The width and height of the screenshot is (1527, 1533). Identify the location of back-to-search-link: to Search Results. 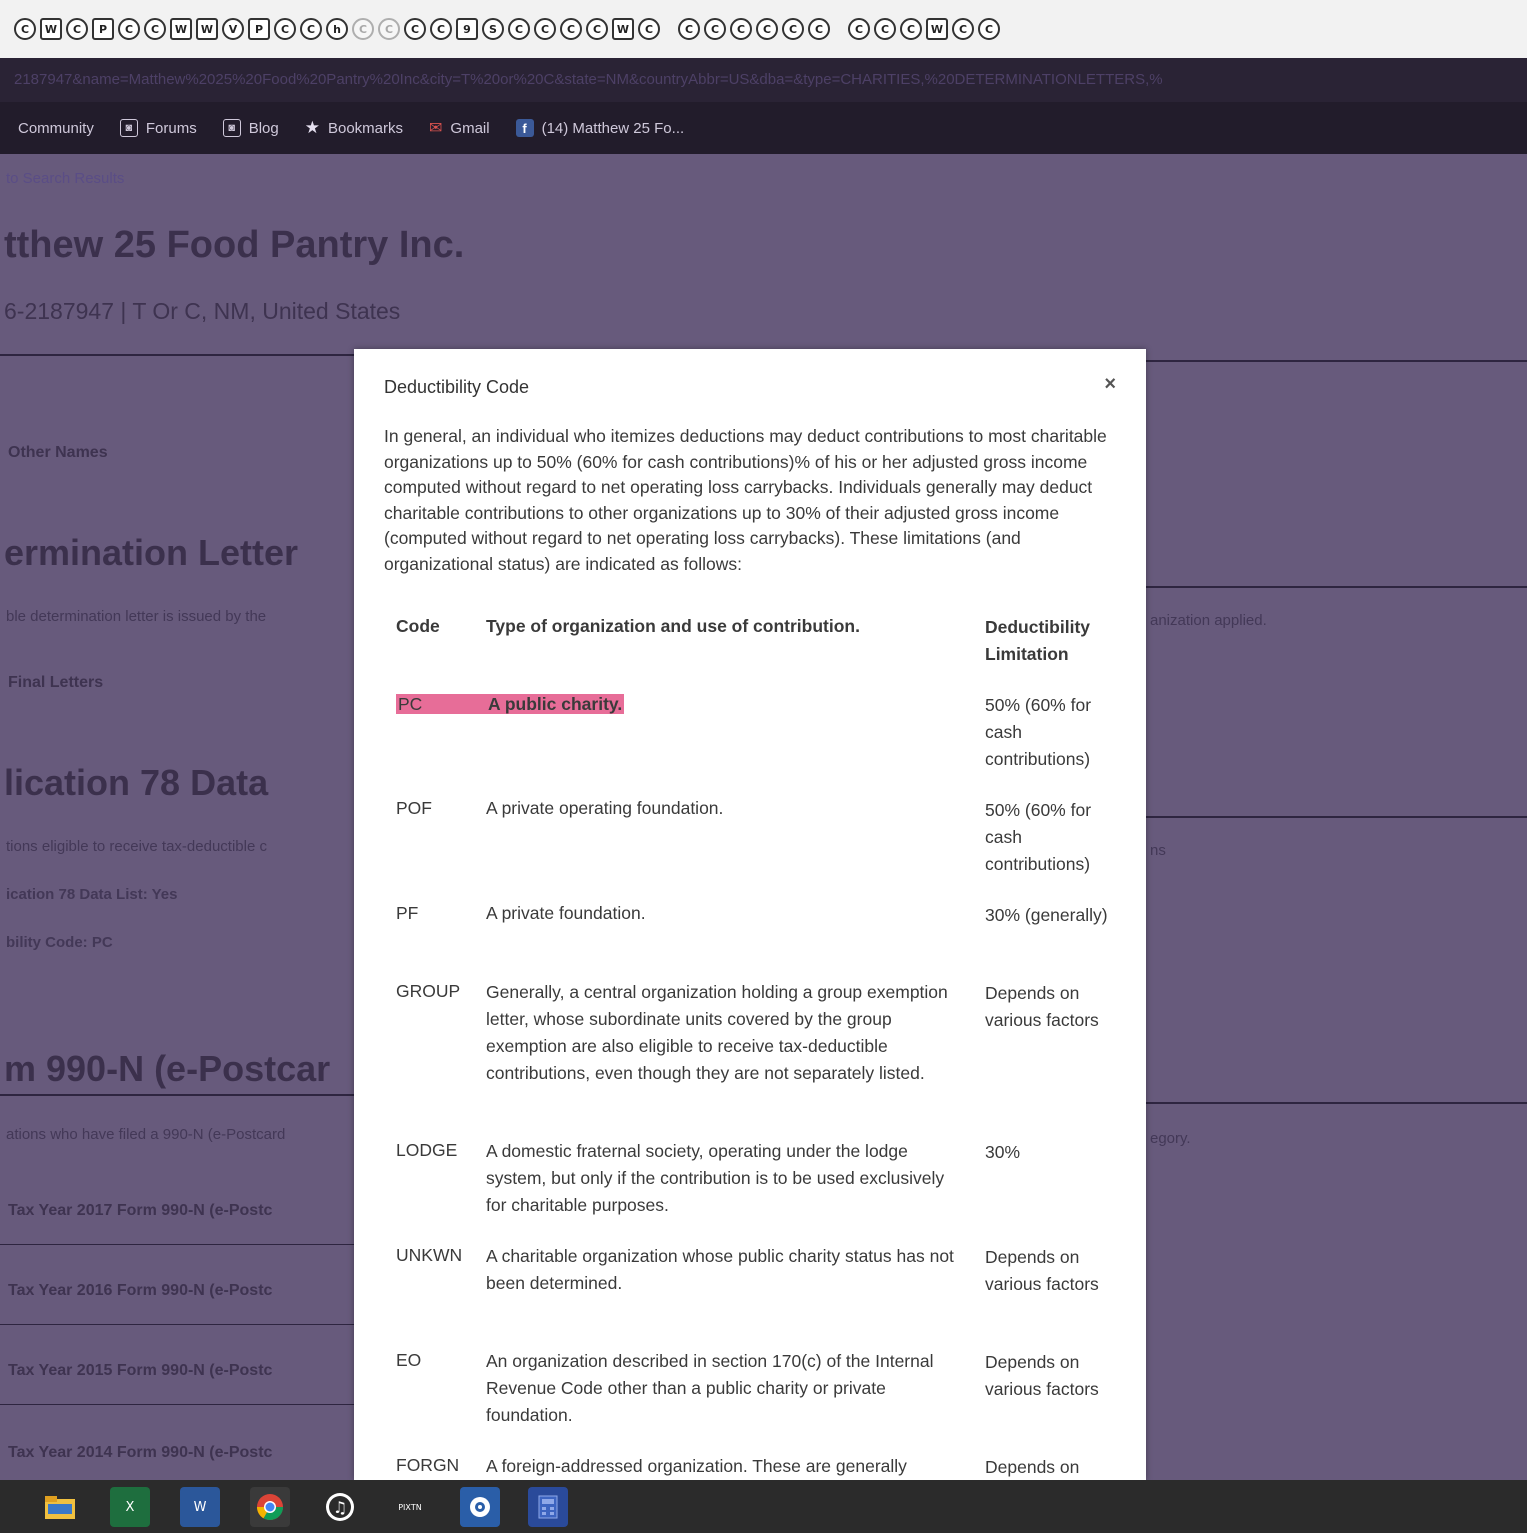
(65, 178).